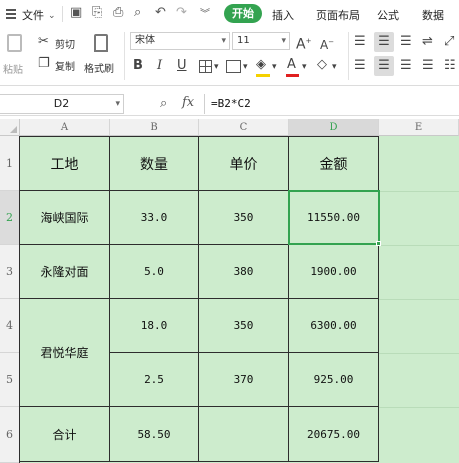 The image size is (459, 463). Describe the element at coordinates (102, 56) in the screenshot. I see `format-painter-button: 格式刷` at that location.